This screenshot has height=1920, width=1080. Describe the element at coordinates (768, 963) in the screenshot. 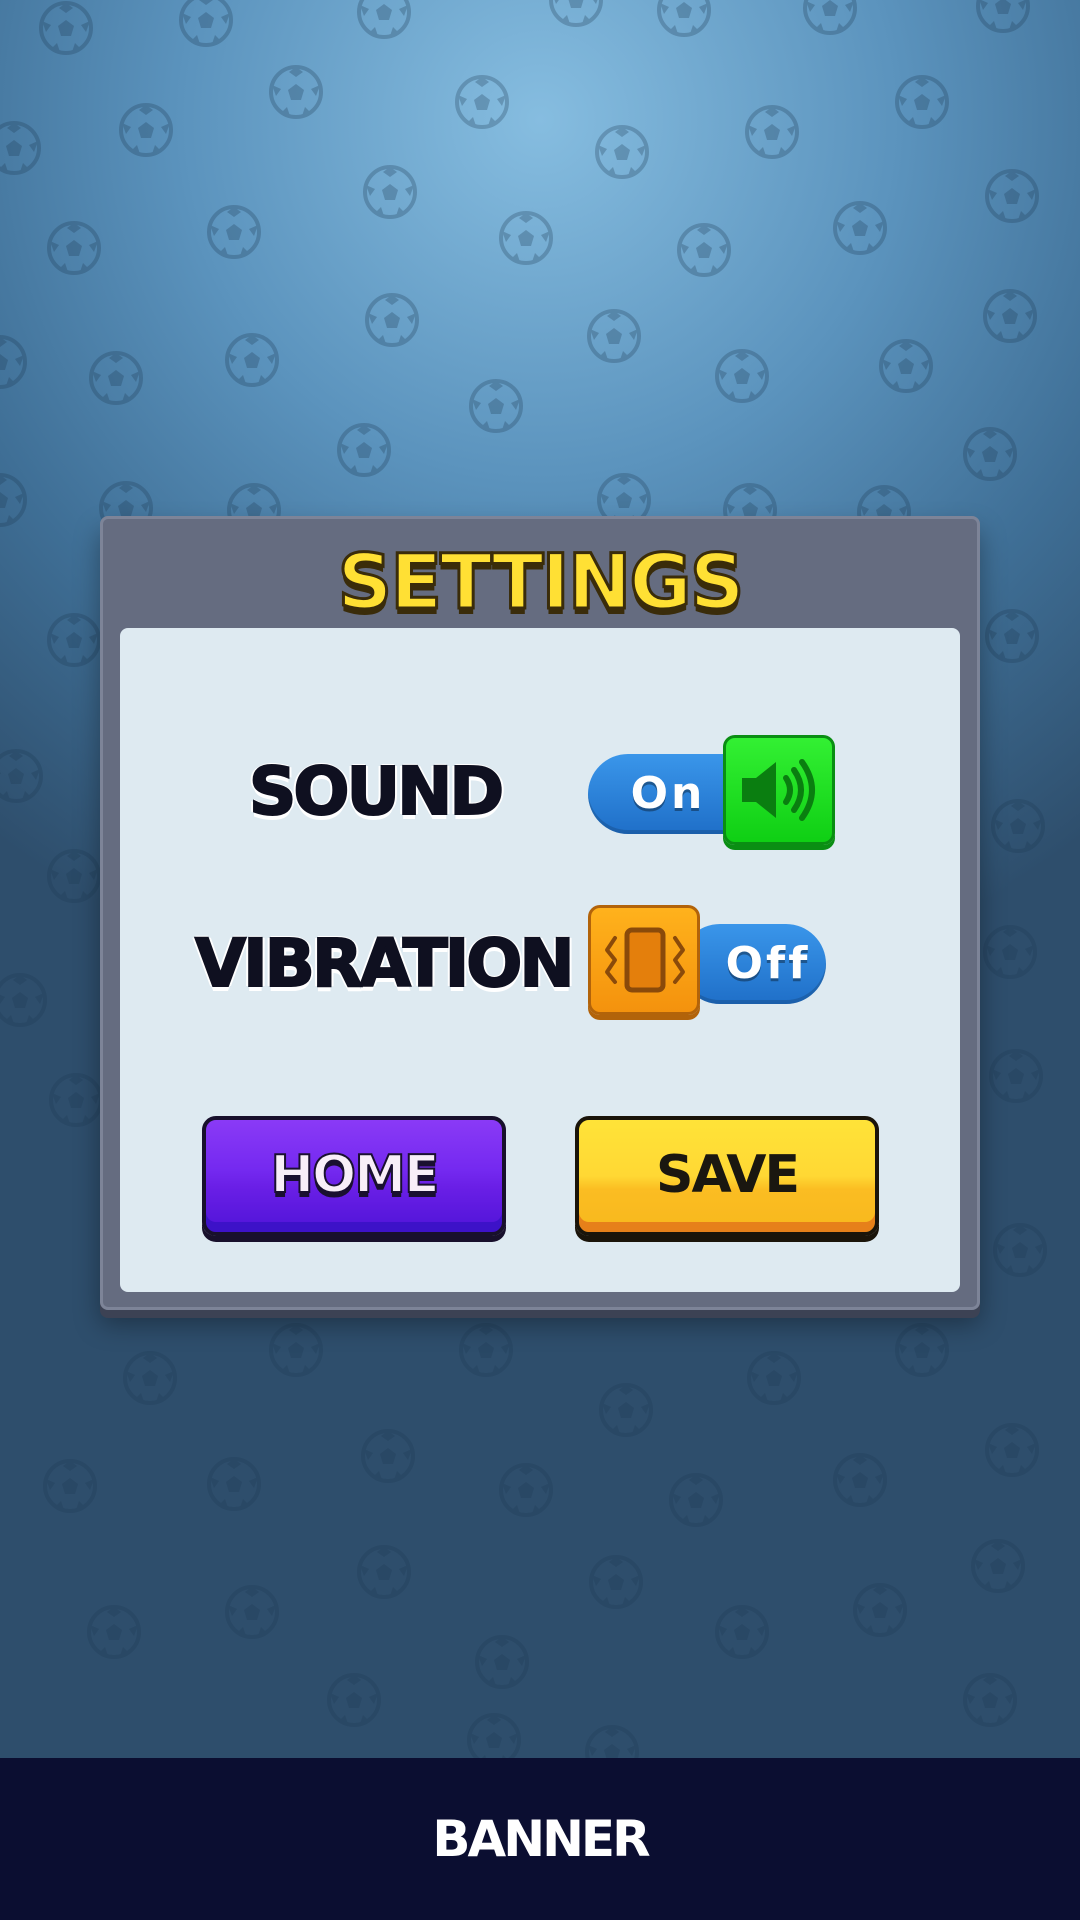

I see `vibration-state-text: Off` at that location.